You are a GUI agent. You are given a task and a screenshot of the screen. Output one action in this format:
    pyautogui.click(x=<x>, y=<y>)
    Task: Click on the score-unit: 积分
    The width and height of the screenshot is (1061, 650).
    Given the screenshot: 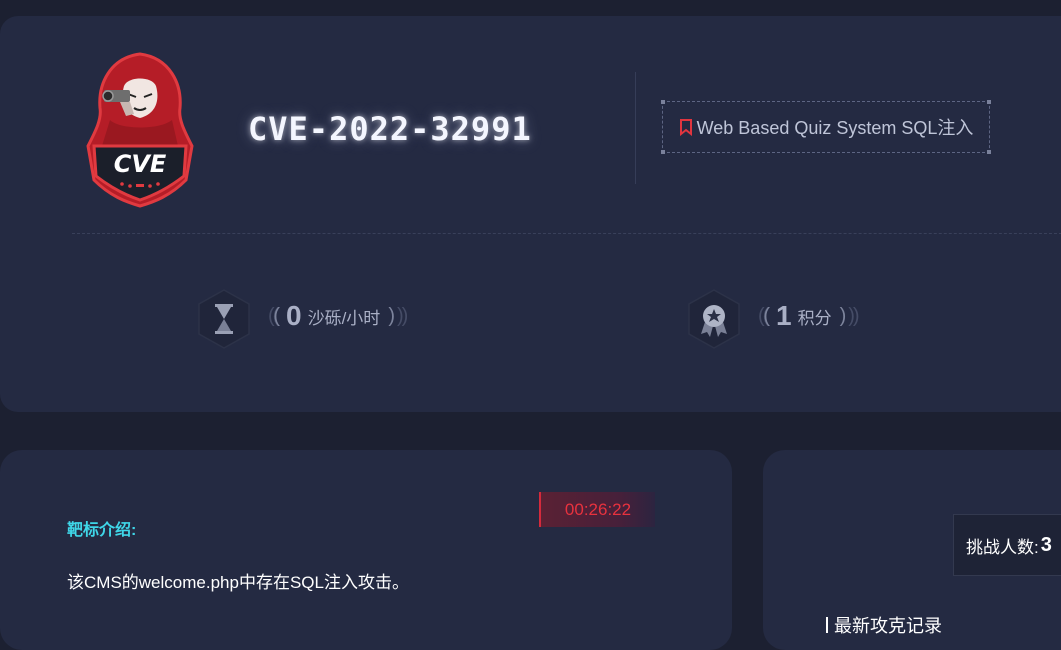 What is the action you would take?
    pyautogui.click(x=814, y=318)
    